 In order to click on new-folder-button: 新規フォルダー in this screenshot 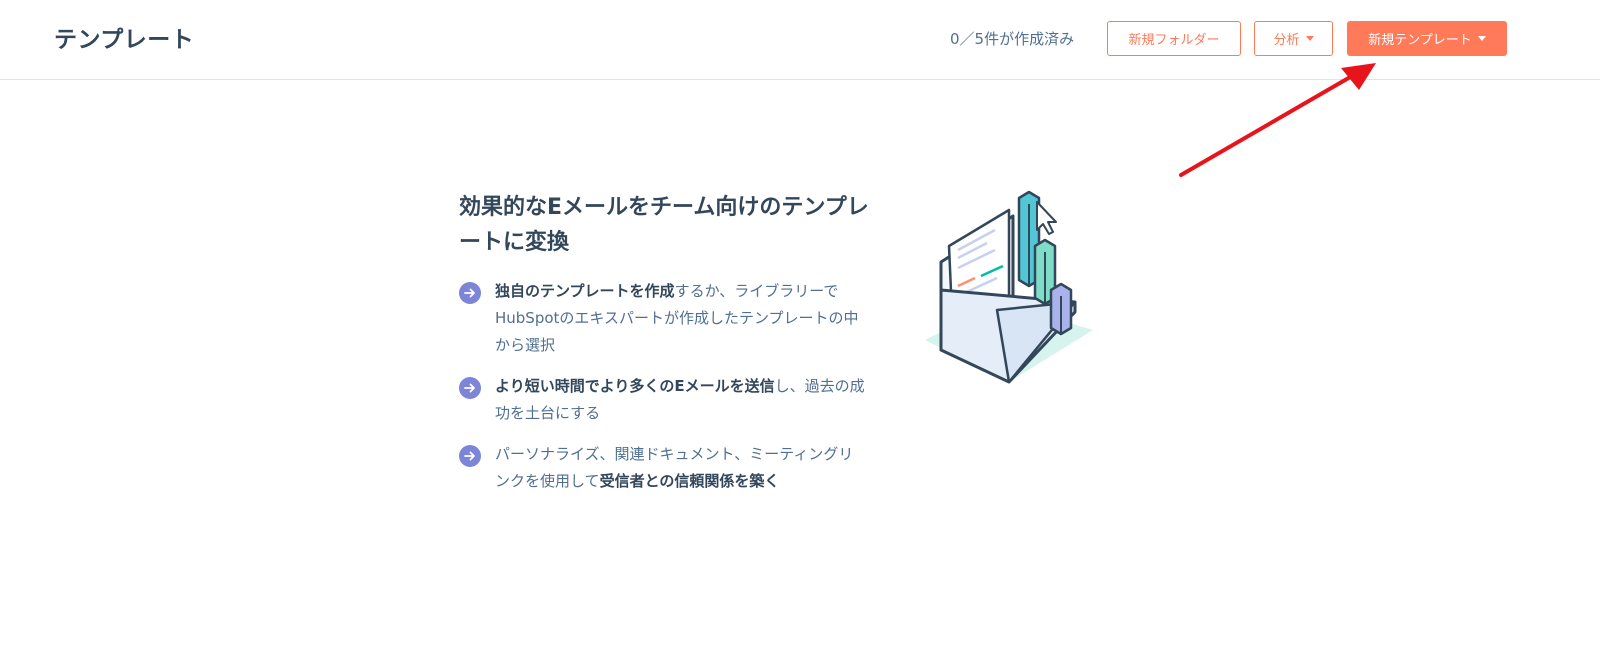, I will do `click(1174, 38)`.